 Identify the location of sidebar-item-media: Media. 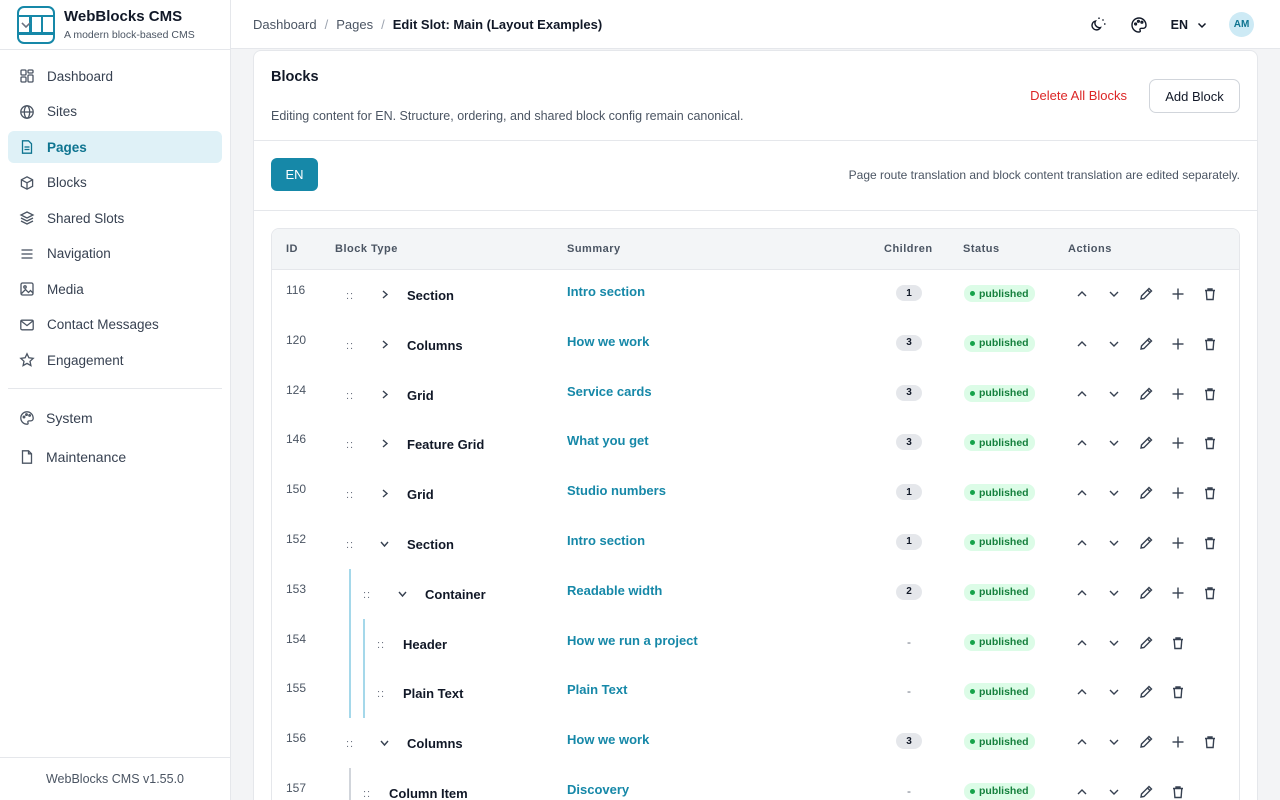
(115, 289).